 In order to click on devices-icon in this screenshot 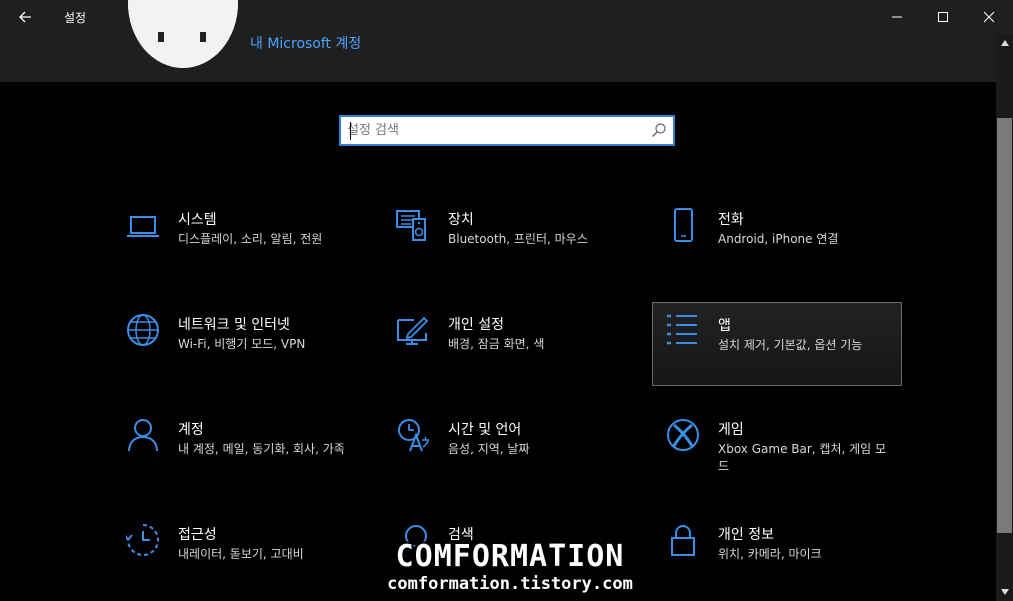, I will do `click(413, 225)`.